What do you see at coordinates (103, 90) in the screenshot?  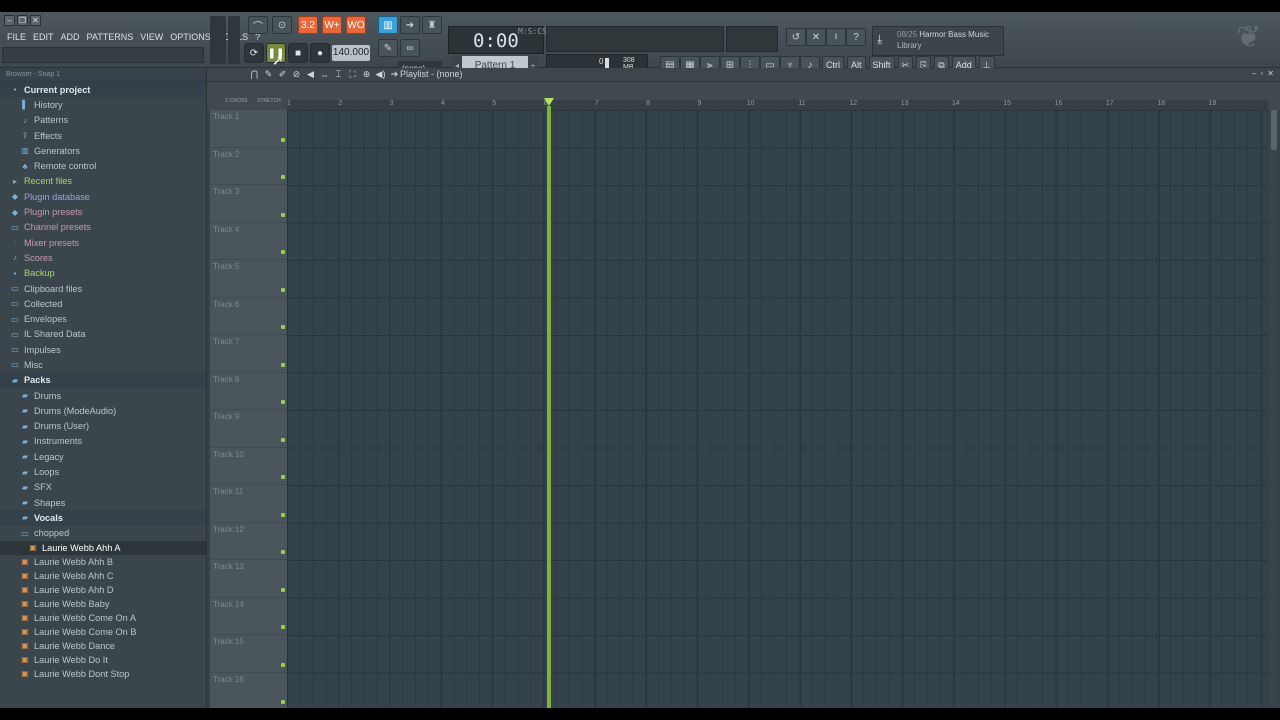 I see `browser-item: ▪ Current project` at bounding box center [103, 90].